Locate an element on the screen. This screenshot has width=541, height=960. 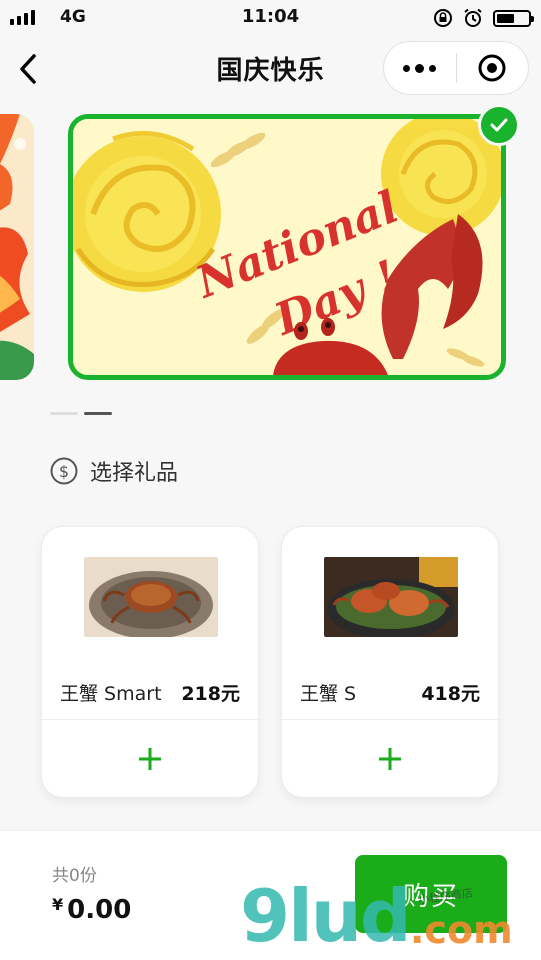
total-price: ¥0.00 is located at coordinates (91, 910).